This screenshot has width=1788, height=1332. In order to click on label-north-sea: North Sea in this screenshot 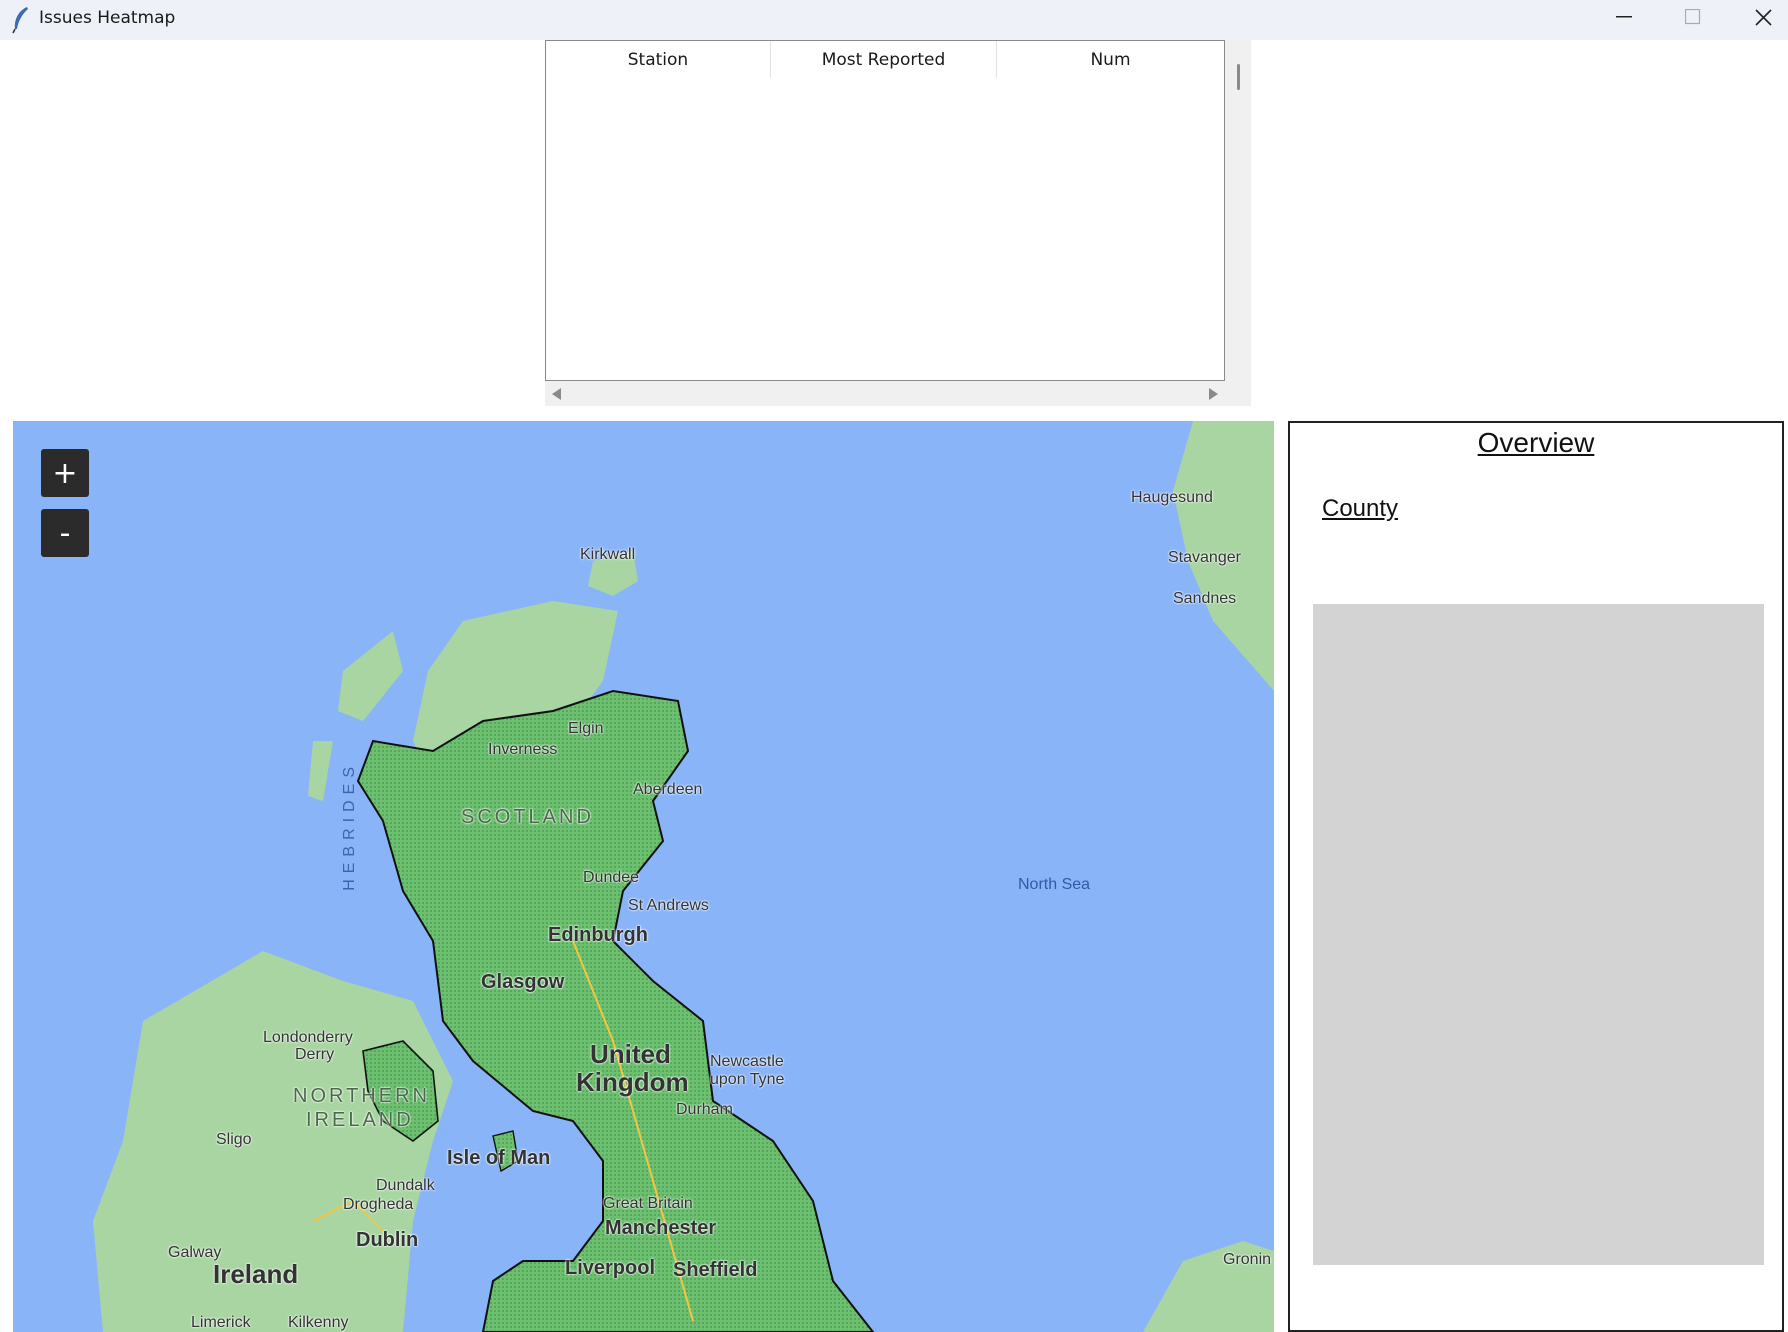, I will do `click(1054, 884)`.